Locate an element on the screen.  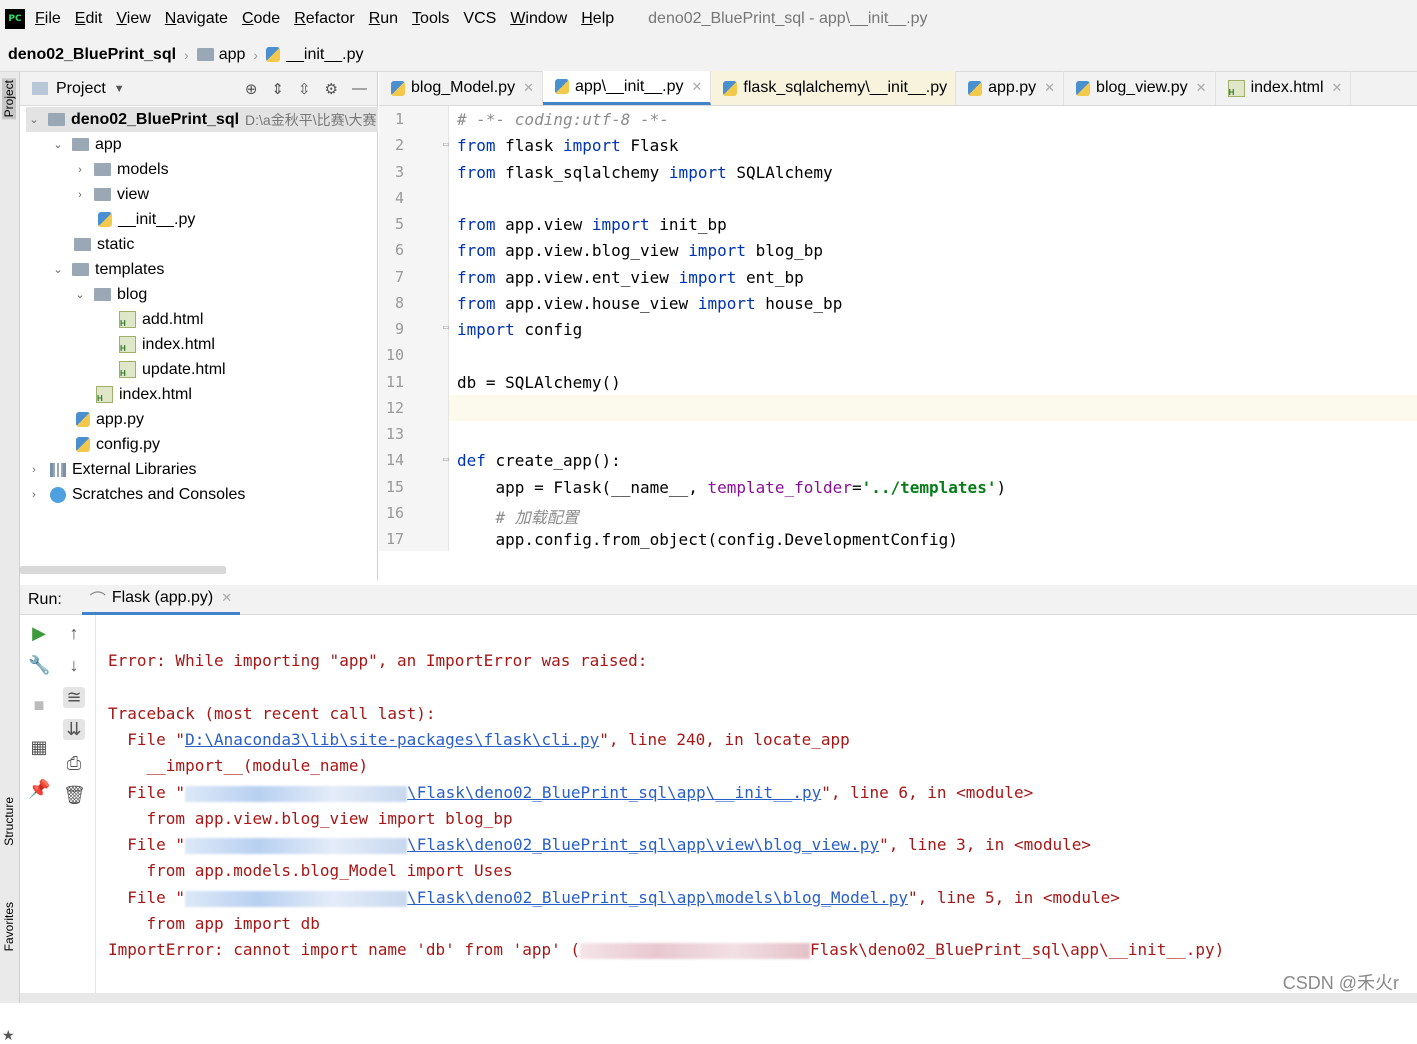
tree-item-external-libraries: › External Libraries is located at coordinates (111, 469).